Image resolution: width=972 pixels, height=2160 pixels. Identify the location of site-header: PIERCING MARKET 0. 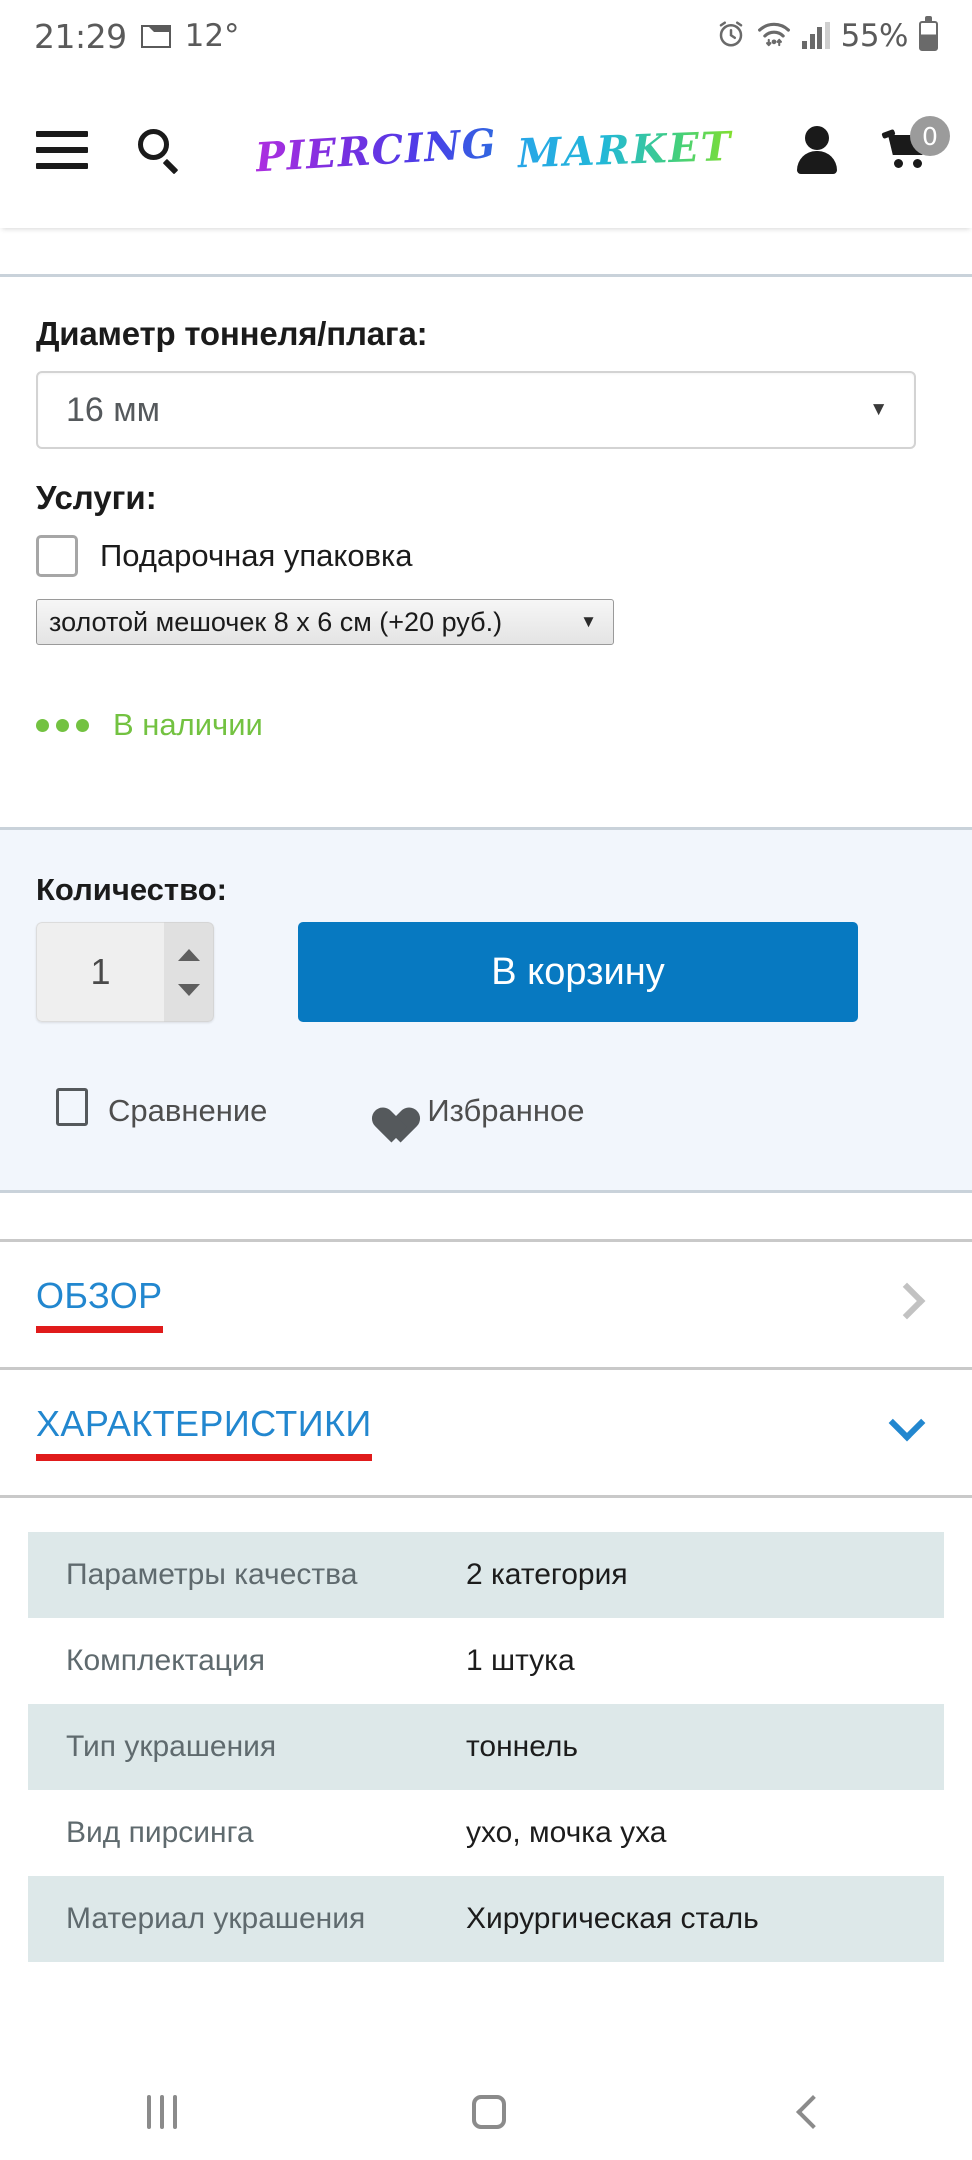
(486, 150).